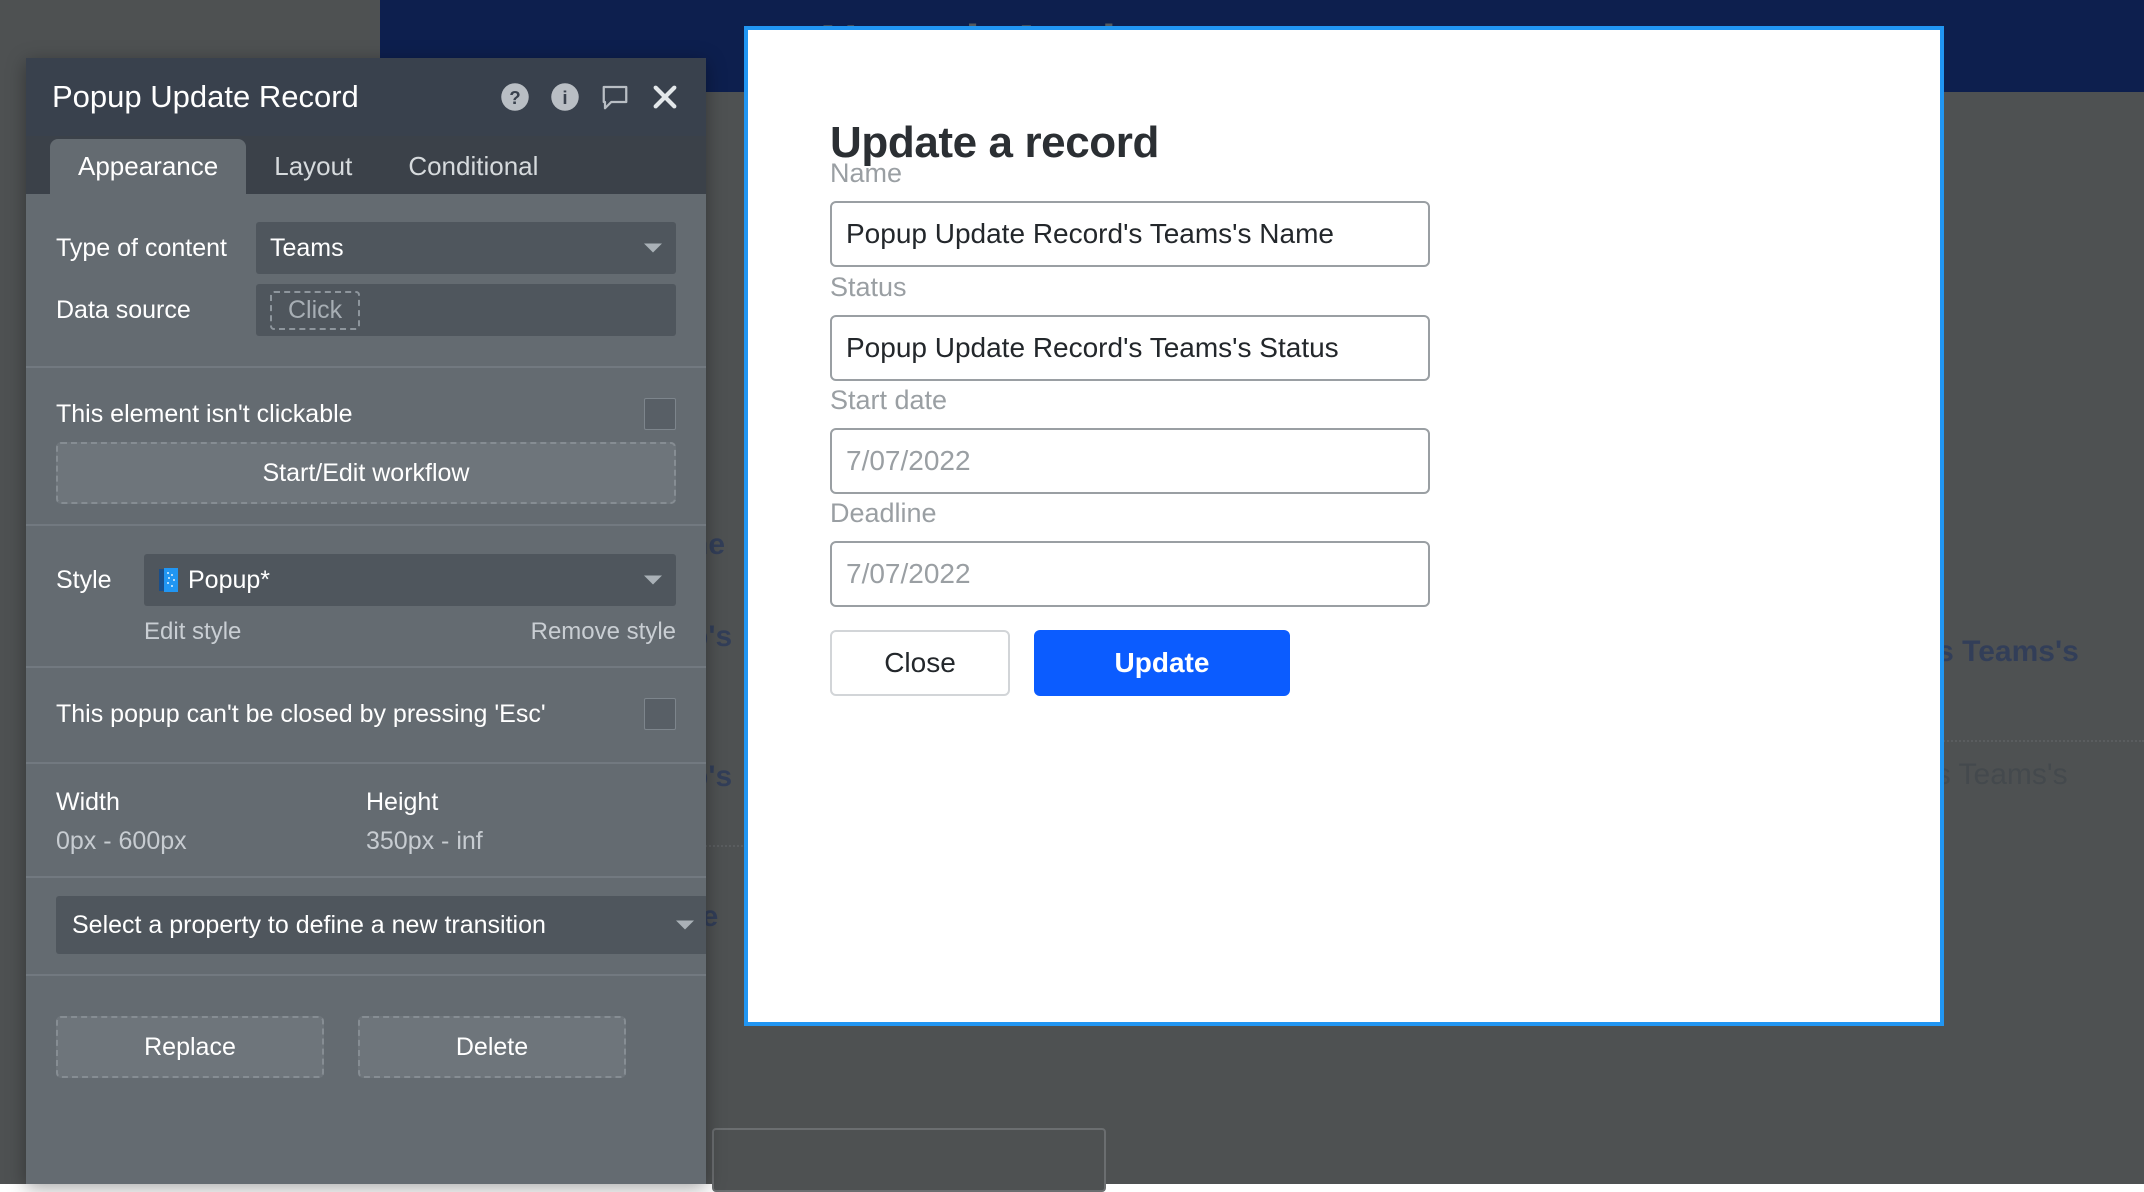 This screenshot has height=1192, width=2144. I want to click on data-source-value: Click, so click(315, 310).